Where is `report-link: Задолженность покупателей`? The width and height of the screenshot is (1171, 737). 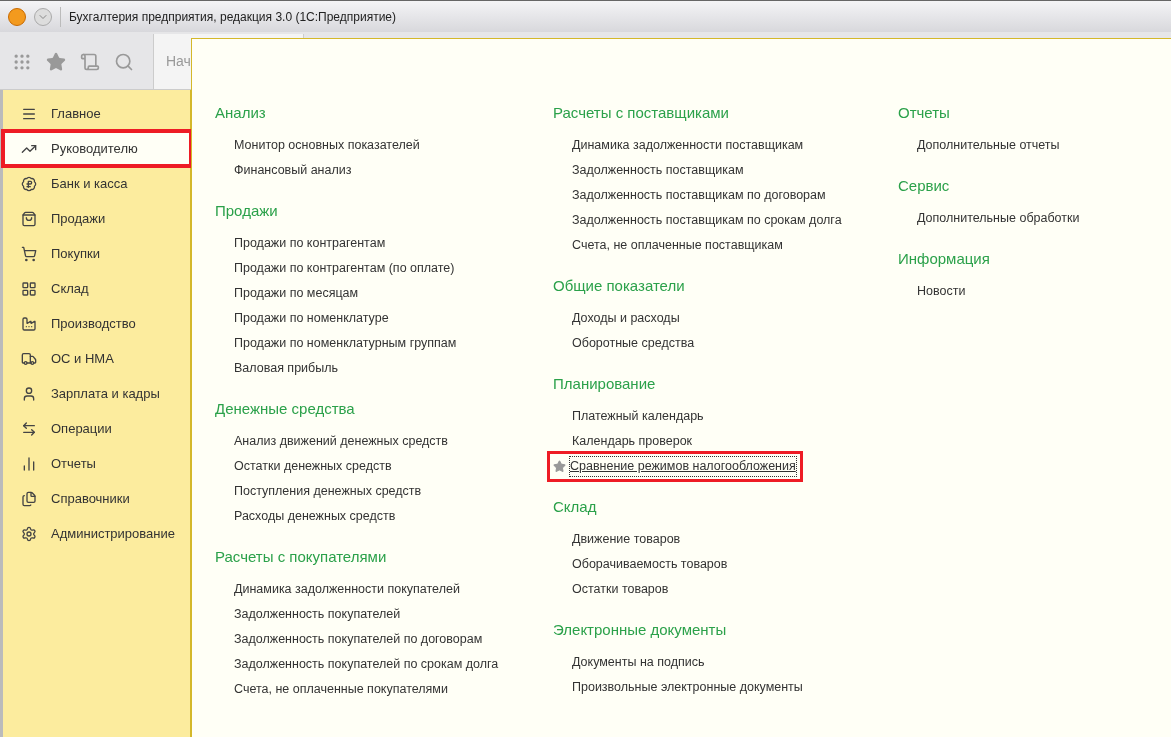 report-link: Задолженность покупателей is located at coordinates (317, 614).